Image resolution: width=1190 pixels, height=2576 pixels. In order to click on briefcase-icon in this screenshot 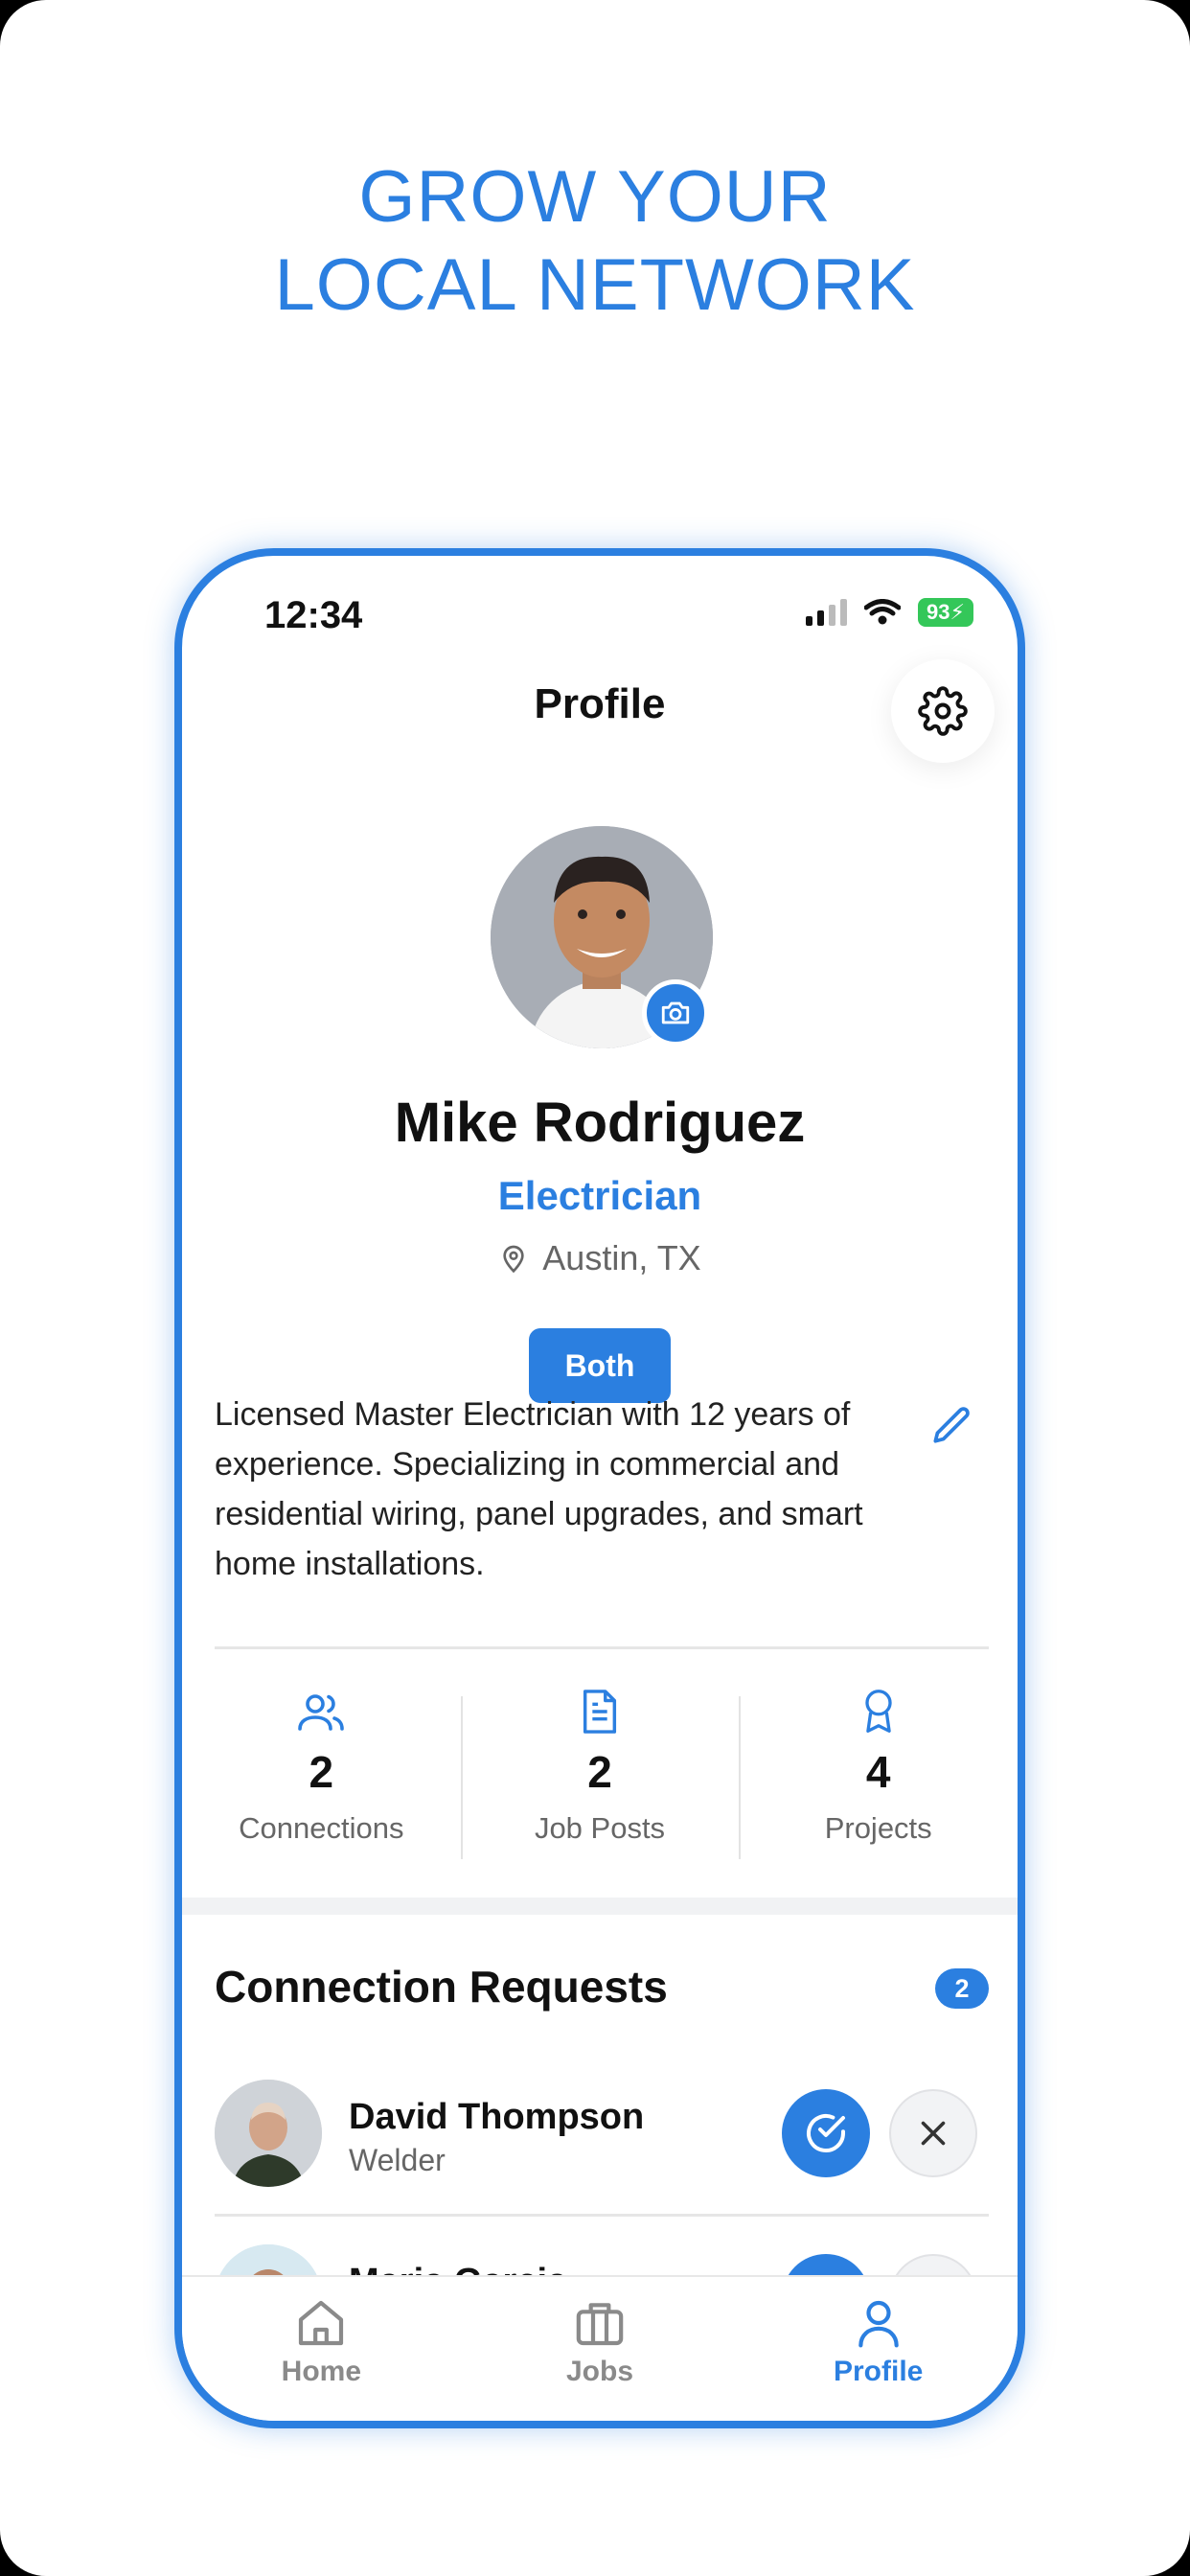, I will do `click(600, 2324)`.